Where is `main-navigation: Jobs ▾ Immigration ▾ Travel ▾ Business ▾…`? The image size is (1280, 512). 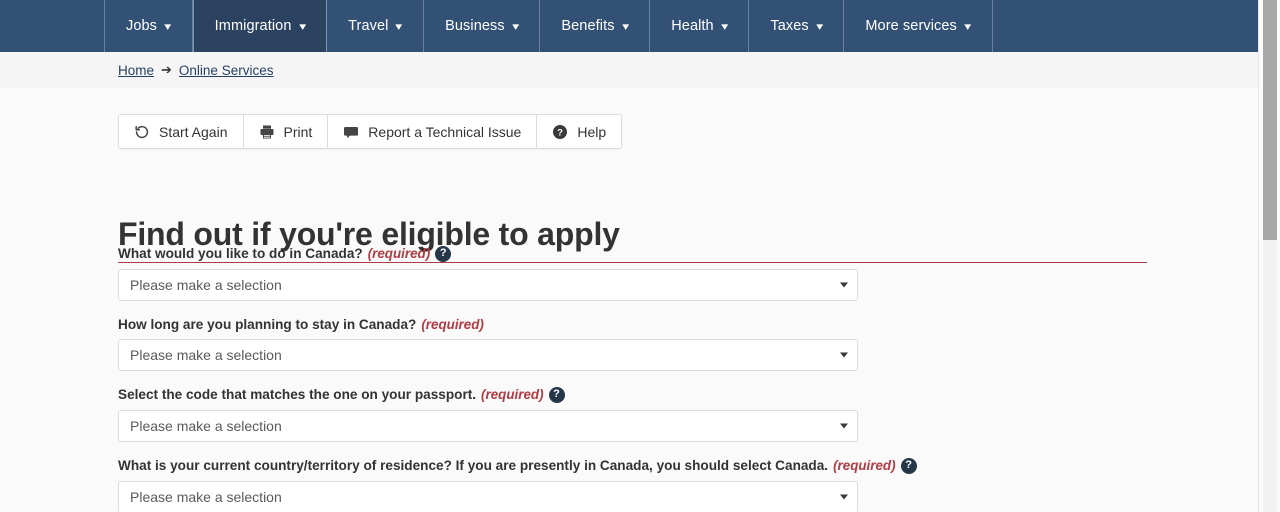 main-navigation: Jobs ▾ Immigration ▾ Travel ▾ Business ▾… is located at coordinates (629, 26).